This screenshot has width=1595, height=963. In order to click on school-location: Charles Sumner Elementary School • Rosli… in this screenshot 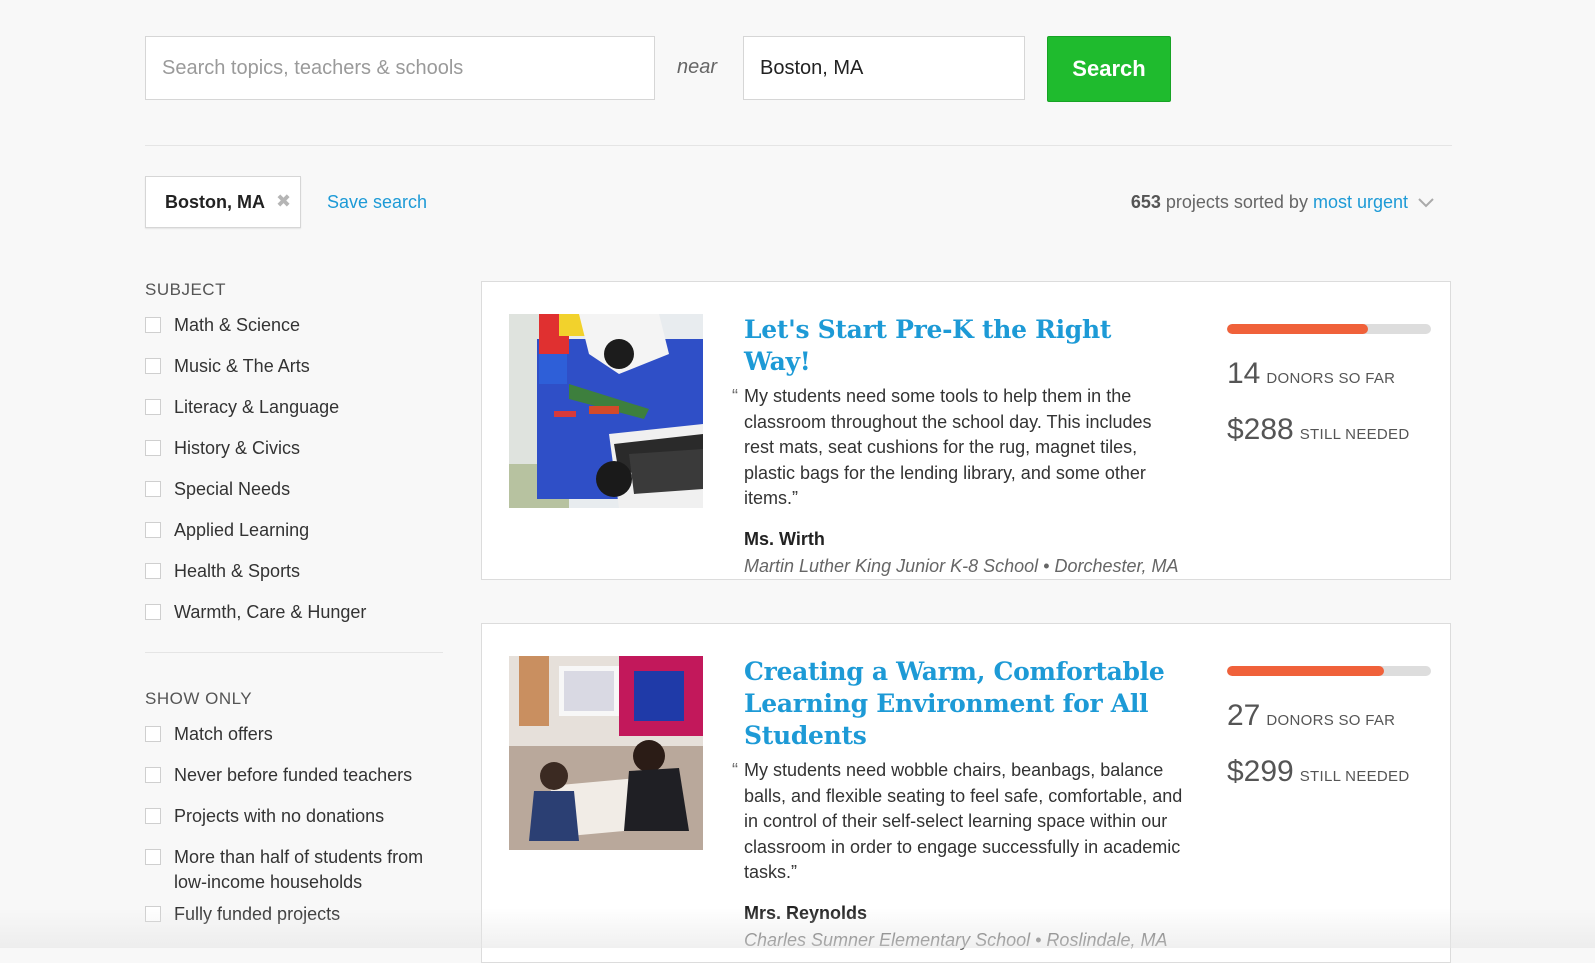, I will do `click(956, 939)`.